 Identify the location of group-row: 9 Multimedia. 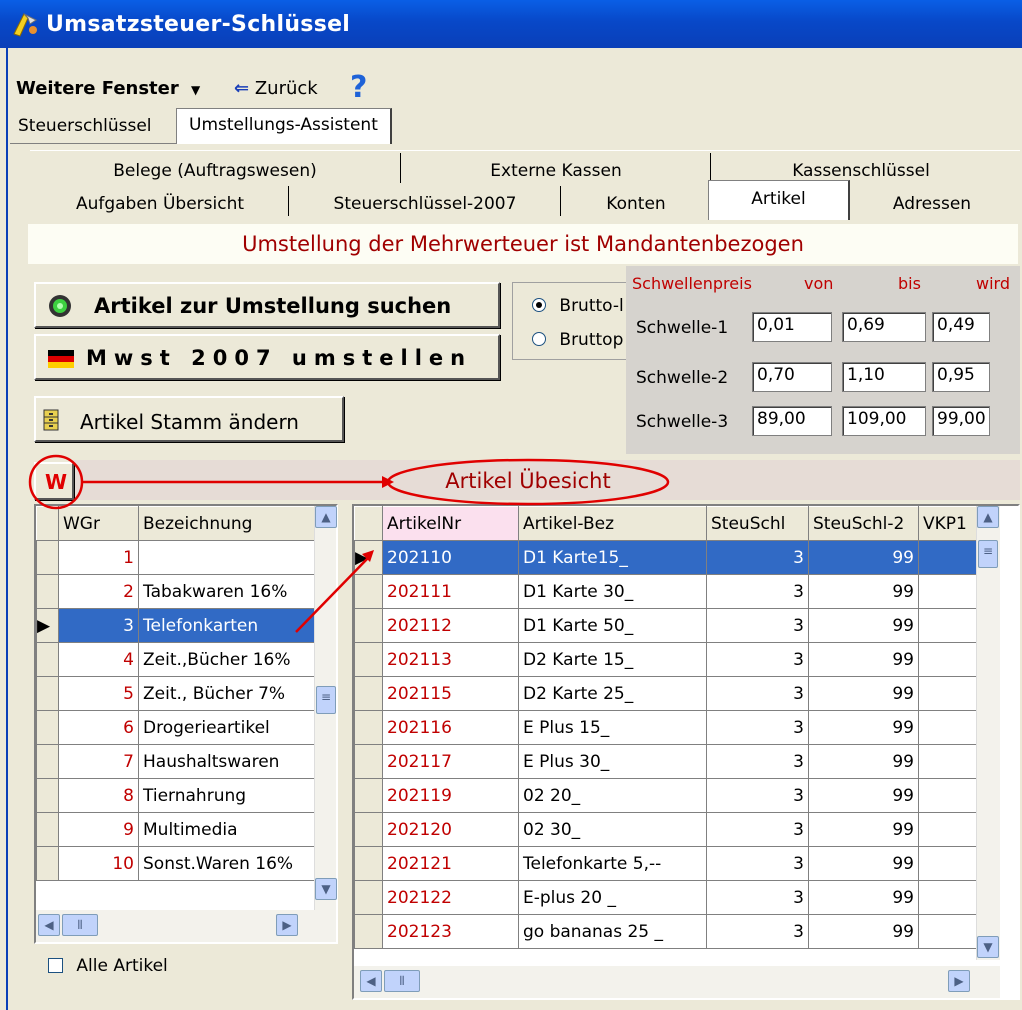
(175, 829).